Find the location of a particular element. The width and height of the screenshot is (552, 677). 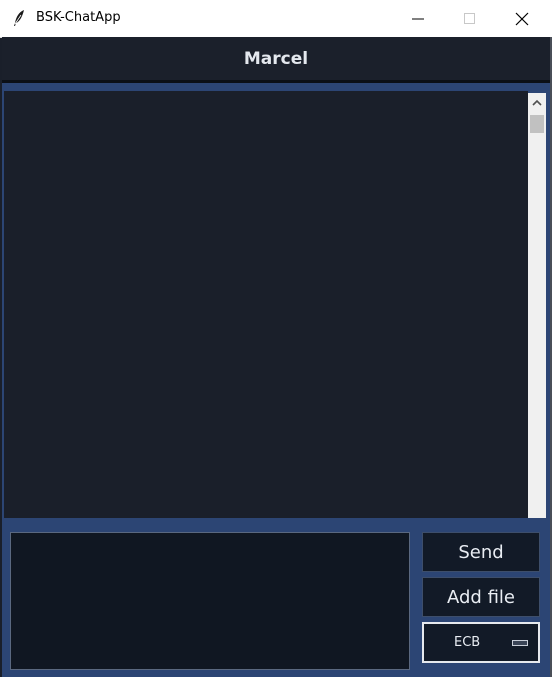

minimize-icon is located at coordinates (418, 18).